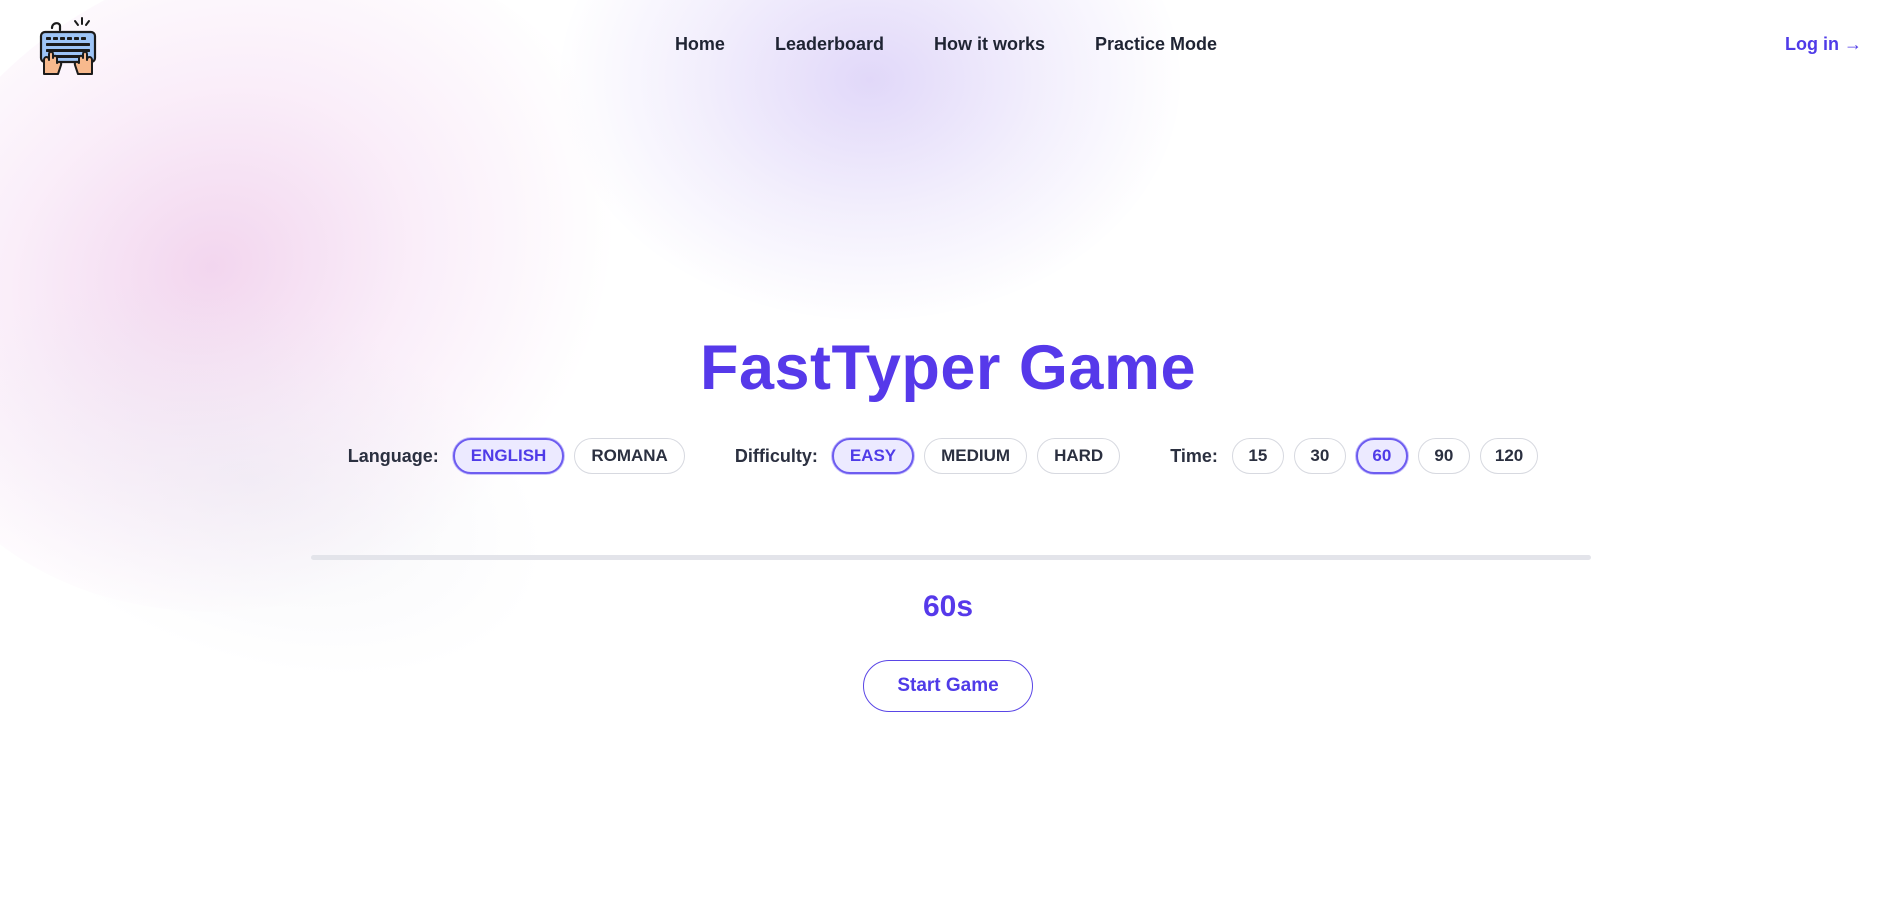  I want to click on language-option-english: ENGLISH, so click(508, 456).